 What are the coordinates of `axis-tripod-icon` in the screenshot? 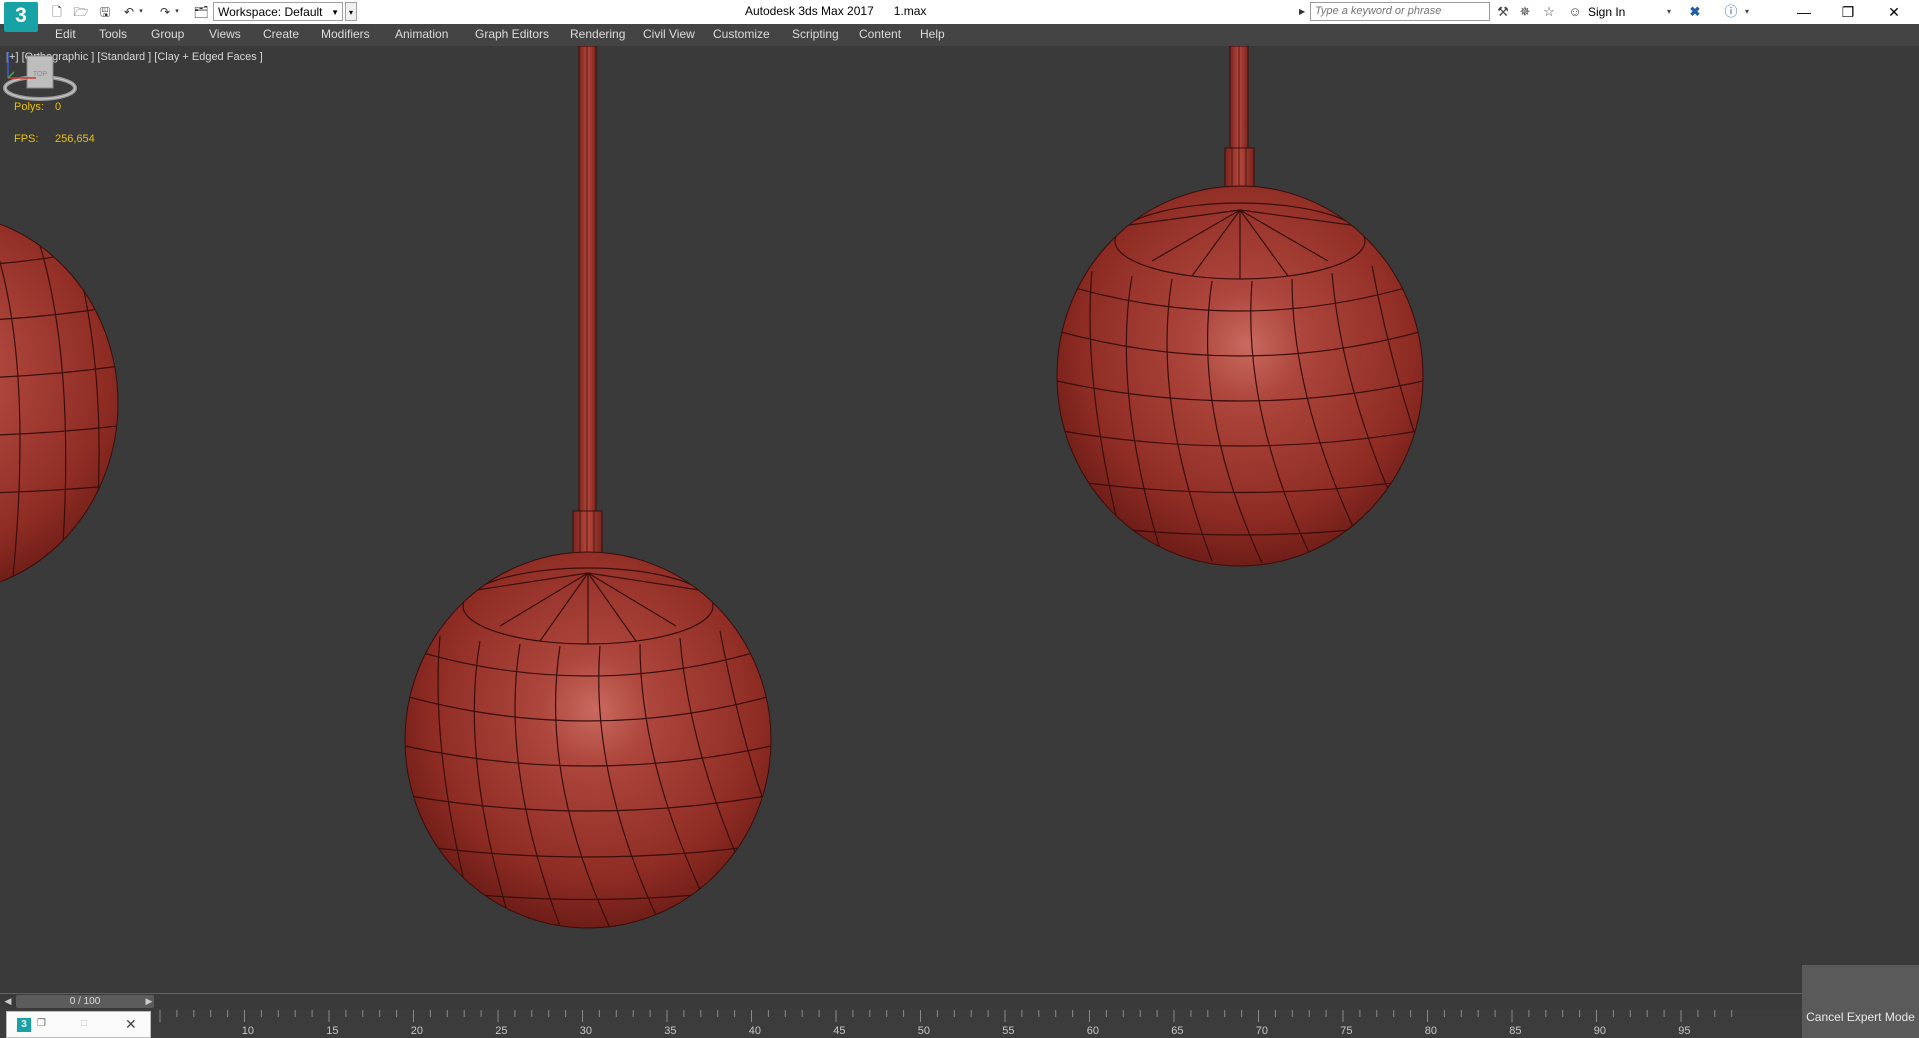 It's located at (21, 65).